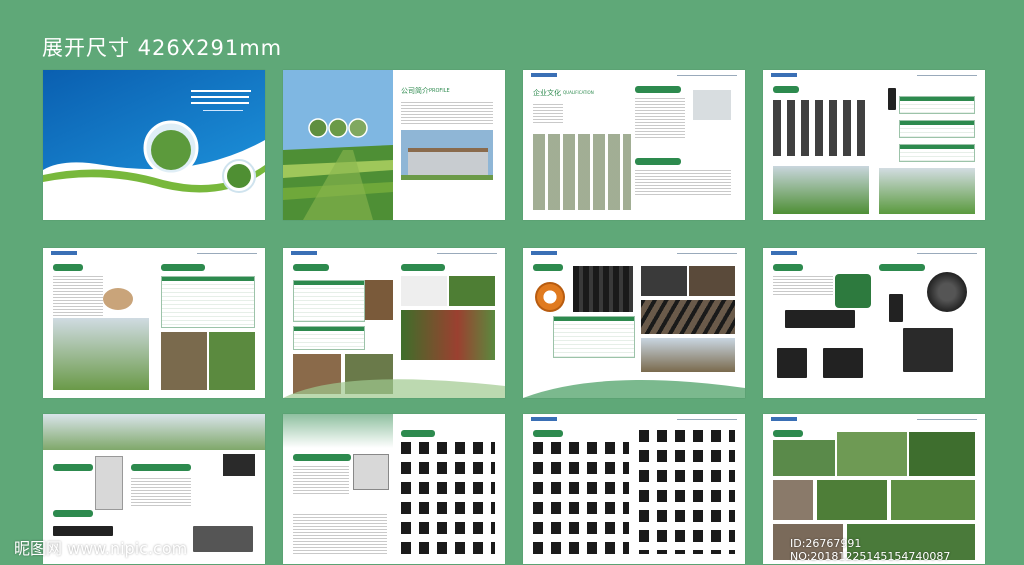  Describe the element at coordinates (338, 431) in the screenshot. I see `leaf-background` at that location.